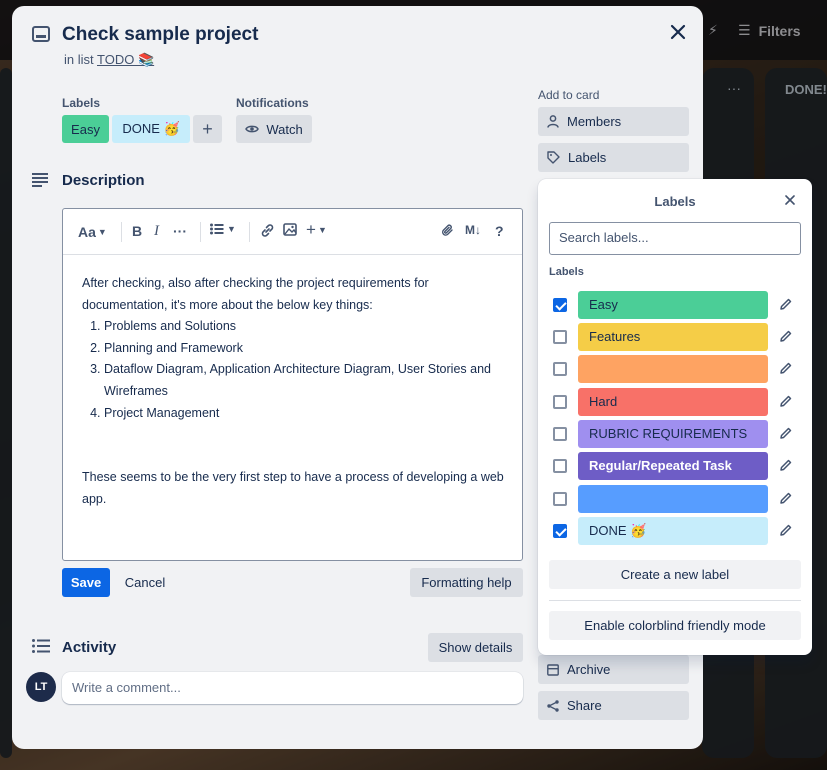 The height and width of the screenshot is (770, 827). I want to click on close-icon, so click(790, 200).